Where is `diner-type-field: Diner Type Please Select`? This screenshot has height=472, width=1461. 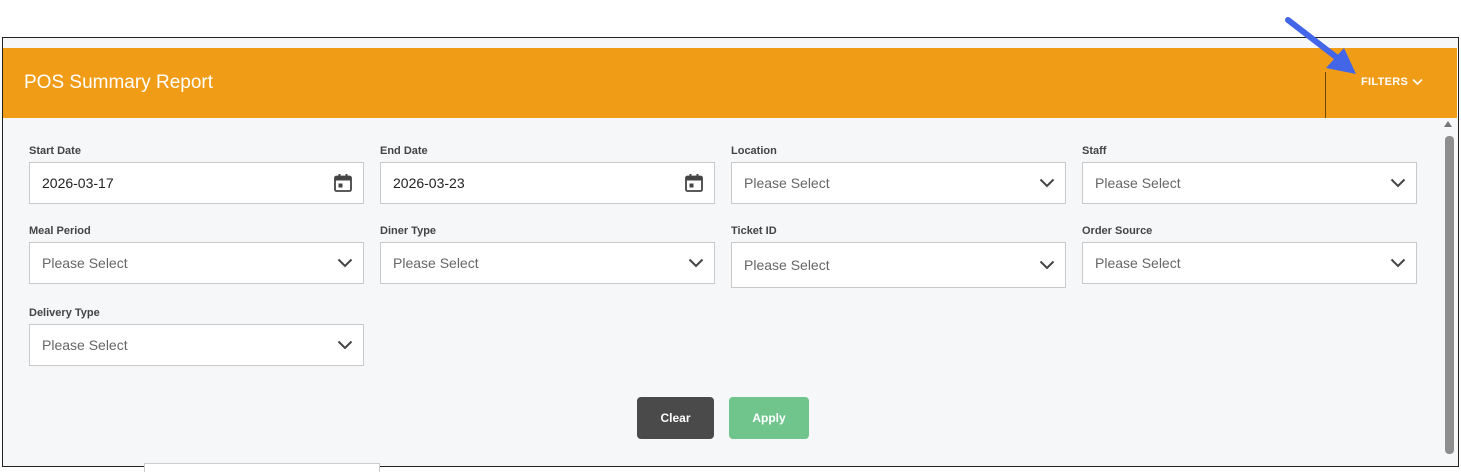 diner-type-field: Diner Type Please Select is located at coordinates (547, 254).